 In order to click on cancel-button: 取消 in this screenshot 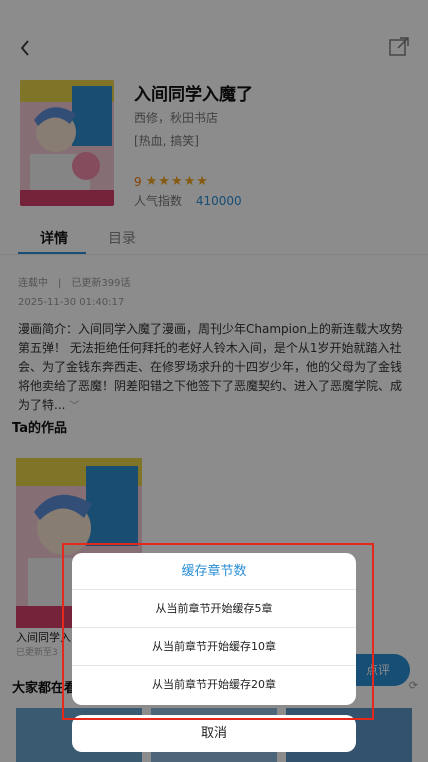, I will do `click(214, 733)`.